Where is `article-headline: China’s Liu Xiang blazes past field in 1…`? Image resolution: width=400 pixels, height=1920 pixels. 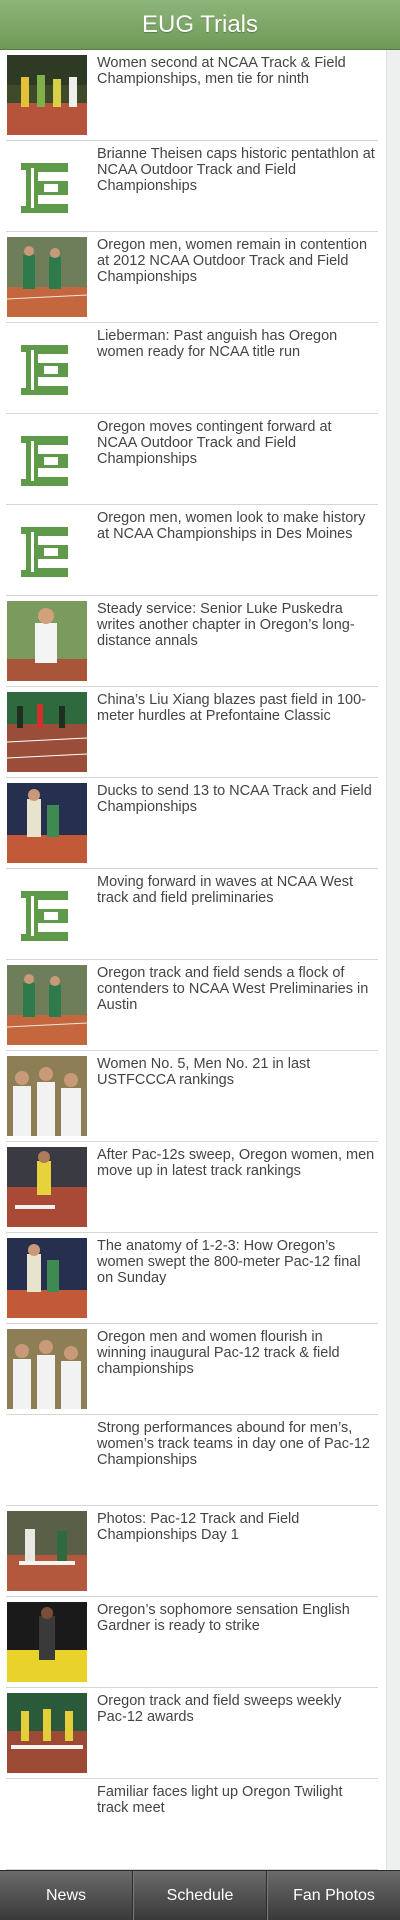
article-headline: China’s Liu Xiang blazes past field in 1… is located at coordinates (231, 708).